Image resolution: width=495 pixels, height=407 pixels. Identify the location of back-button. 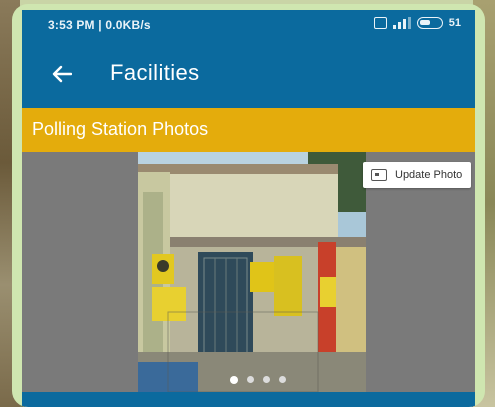
(62, 74).